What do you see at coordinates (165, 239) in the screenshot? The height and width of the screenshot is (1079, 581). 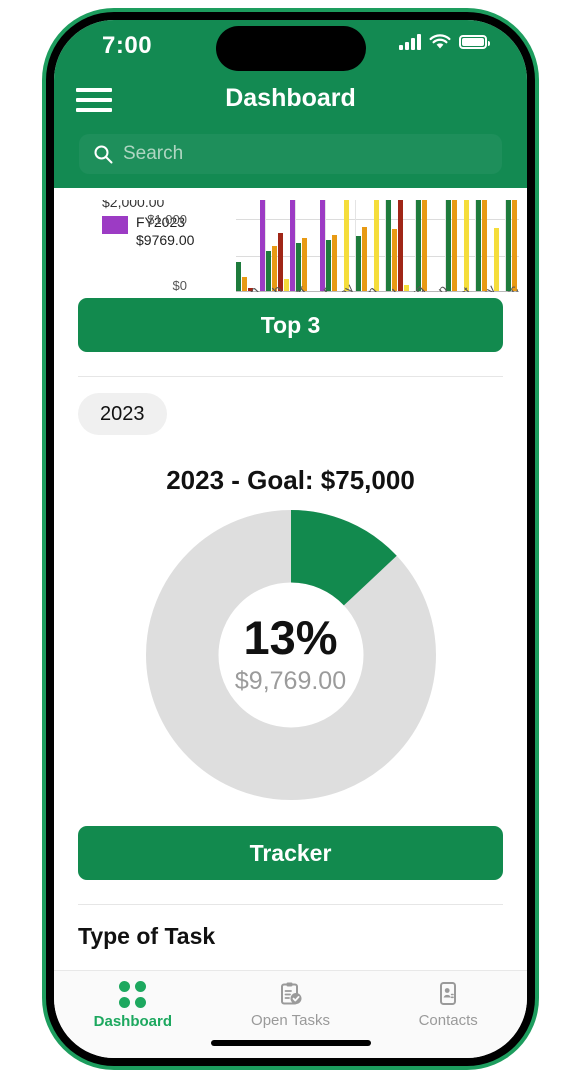 I see `legend-series-amount: $9769.00` at bounding box center [165, 239].